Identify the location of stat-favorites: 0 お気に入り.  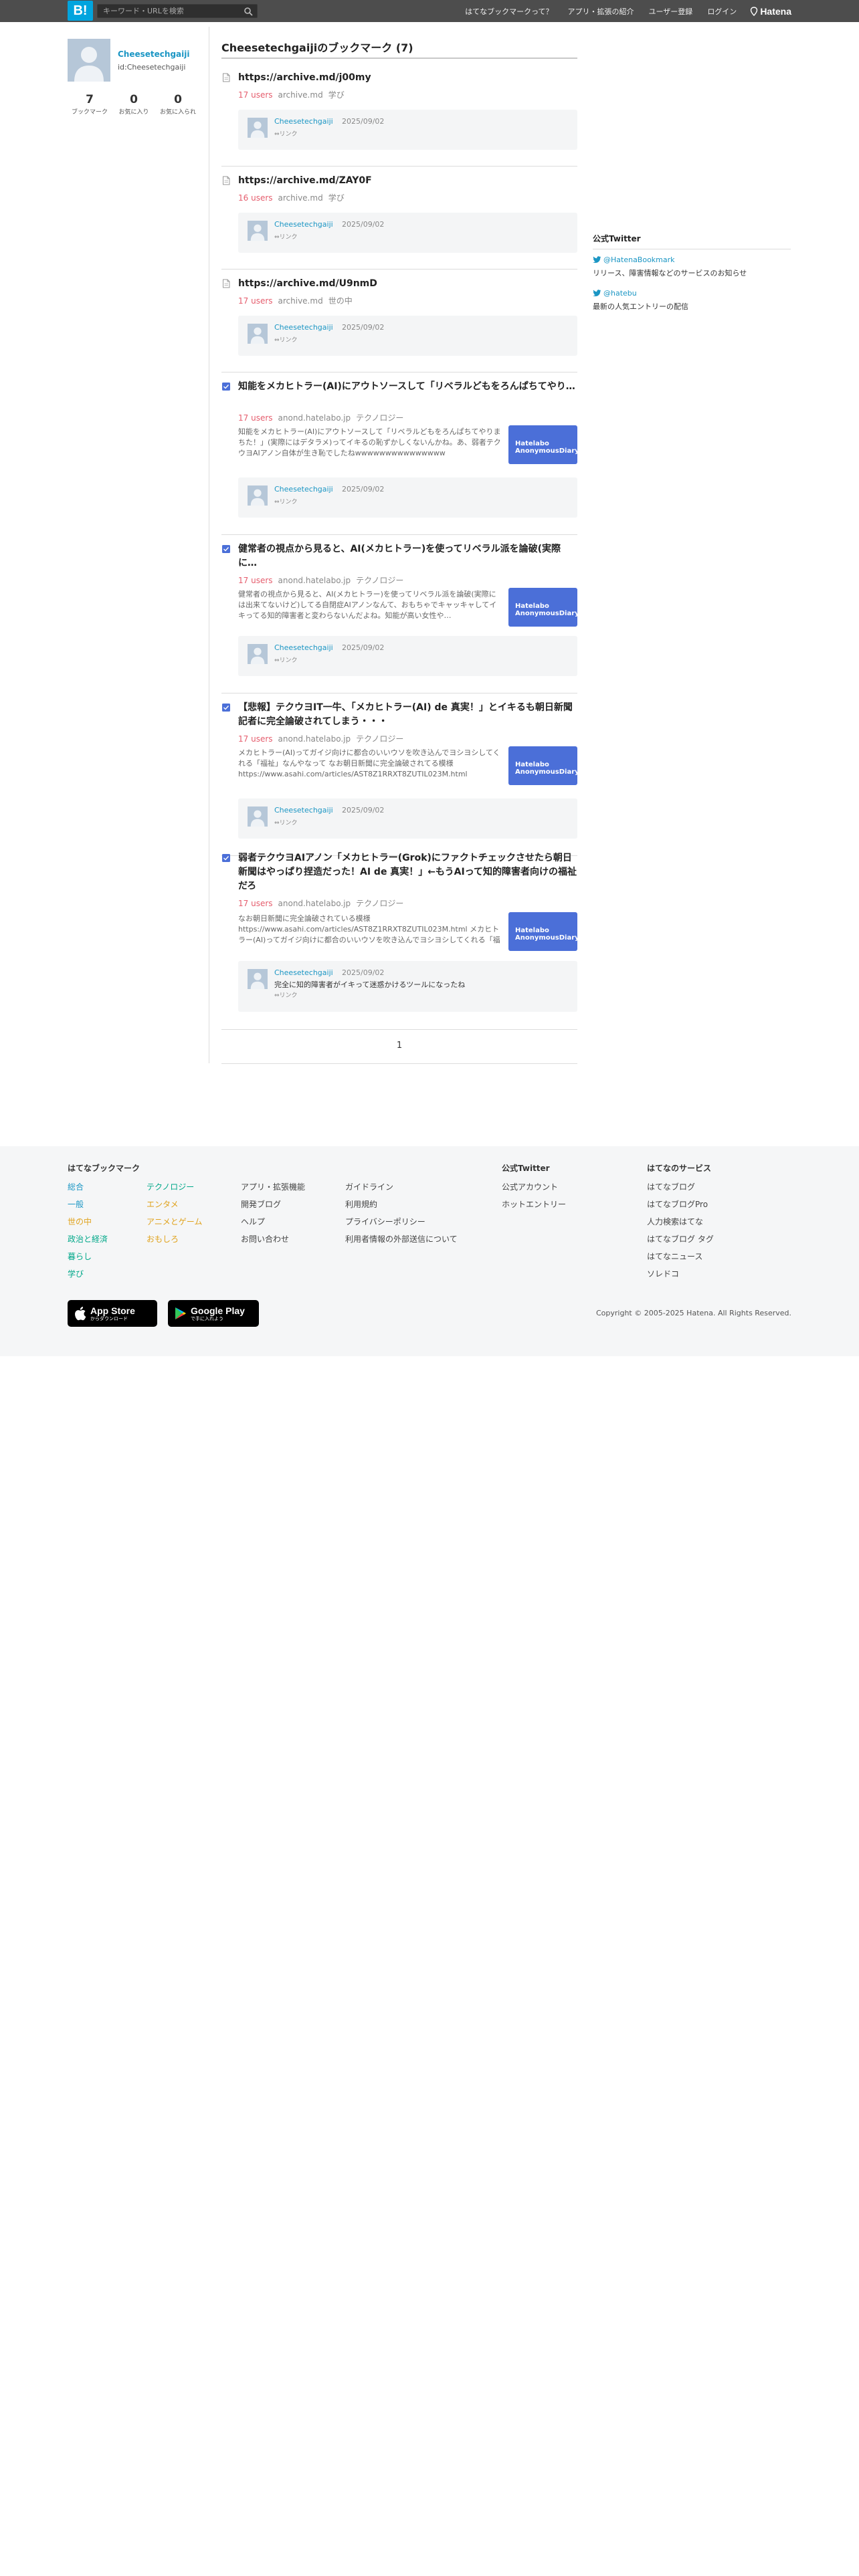
(134, 104).